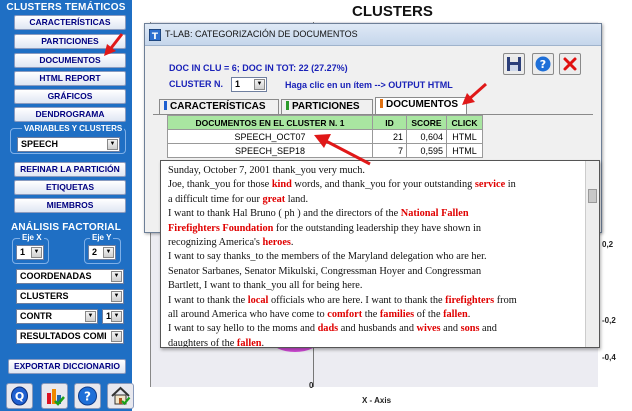 The height and width of the screenshot is (411, 632). Describe the element at coordinates (263, 342) in the screenshot. I see `text-segment: .` at that location.